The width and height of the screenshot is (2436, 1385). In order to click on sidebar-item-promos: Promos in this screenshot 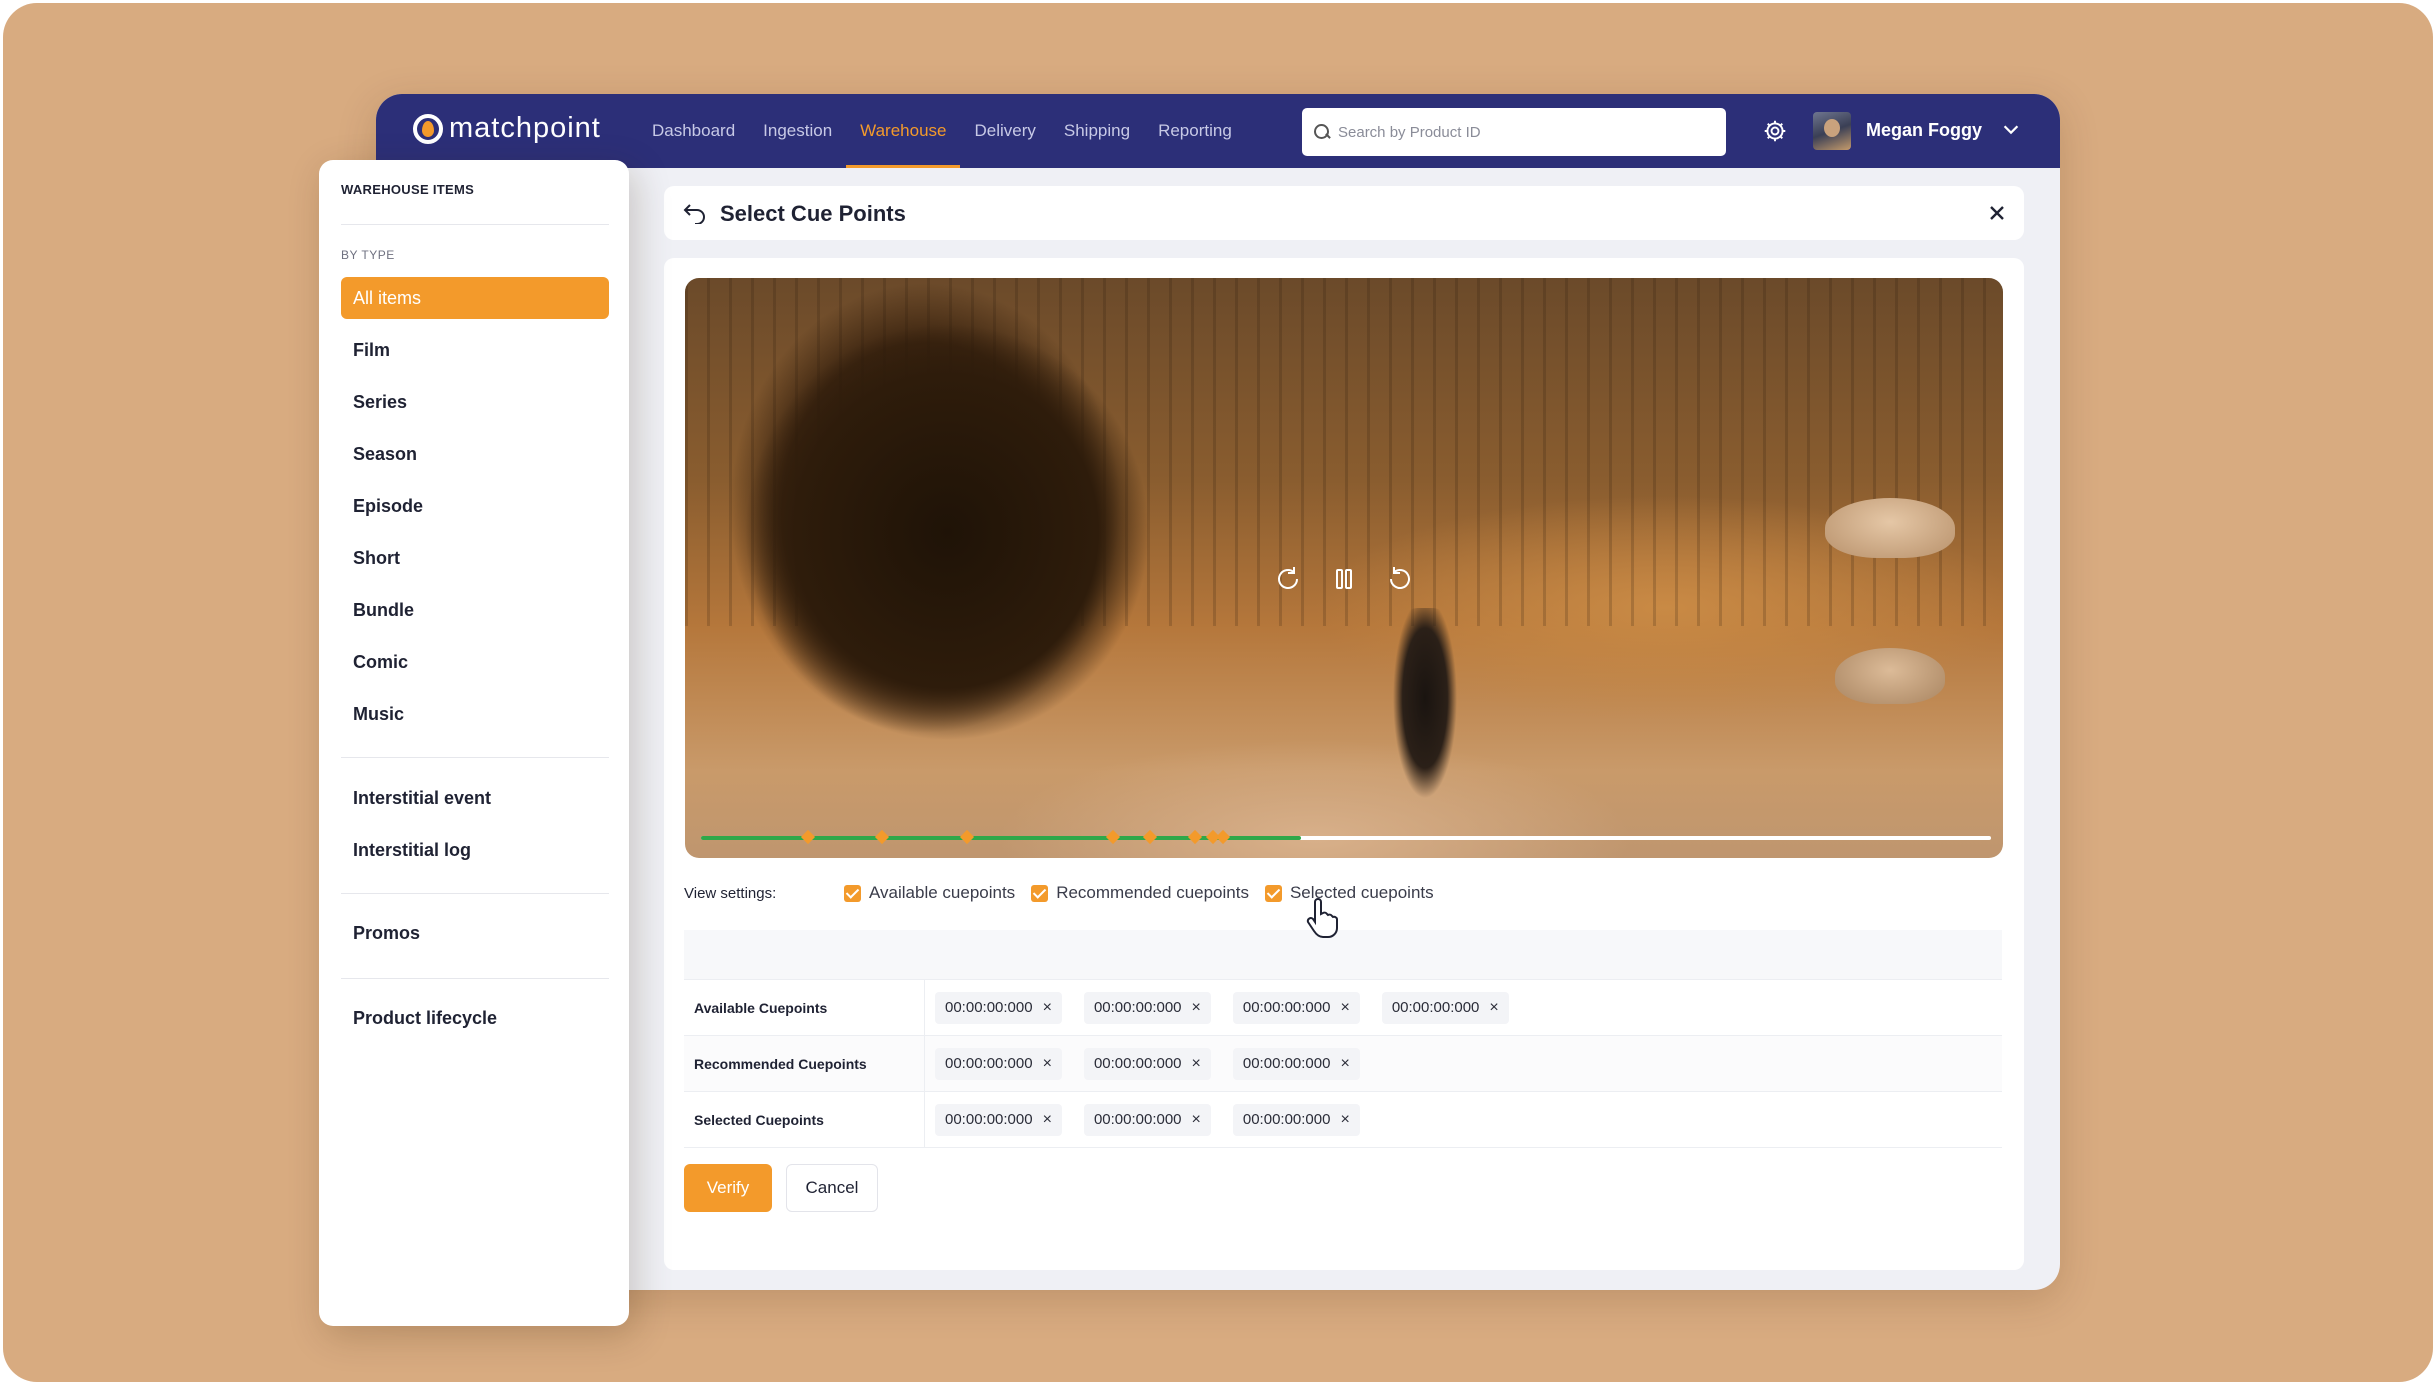, I will do `click(475, 933)`.